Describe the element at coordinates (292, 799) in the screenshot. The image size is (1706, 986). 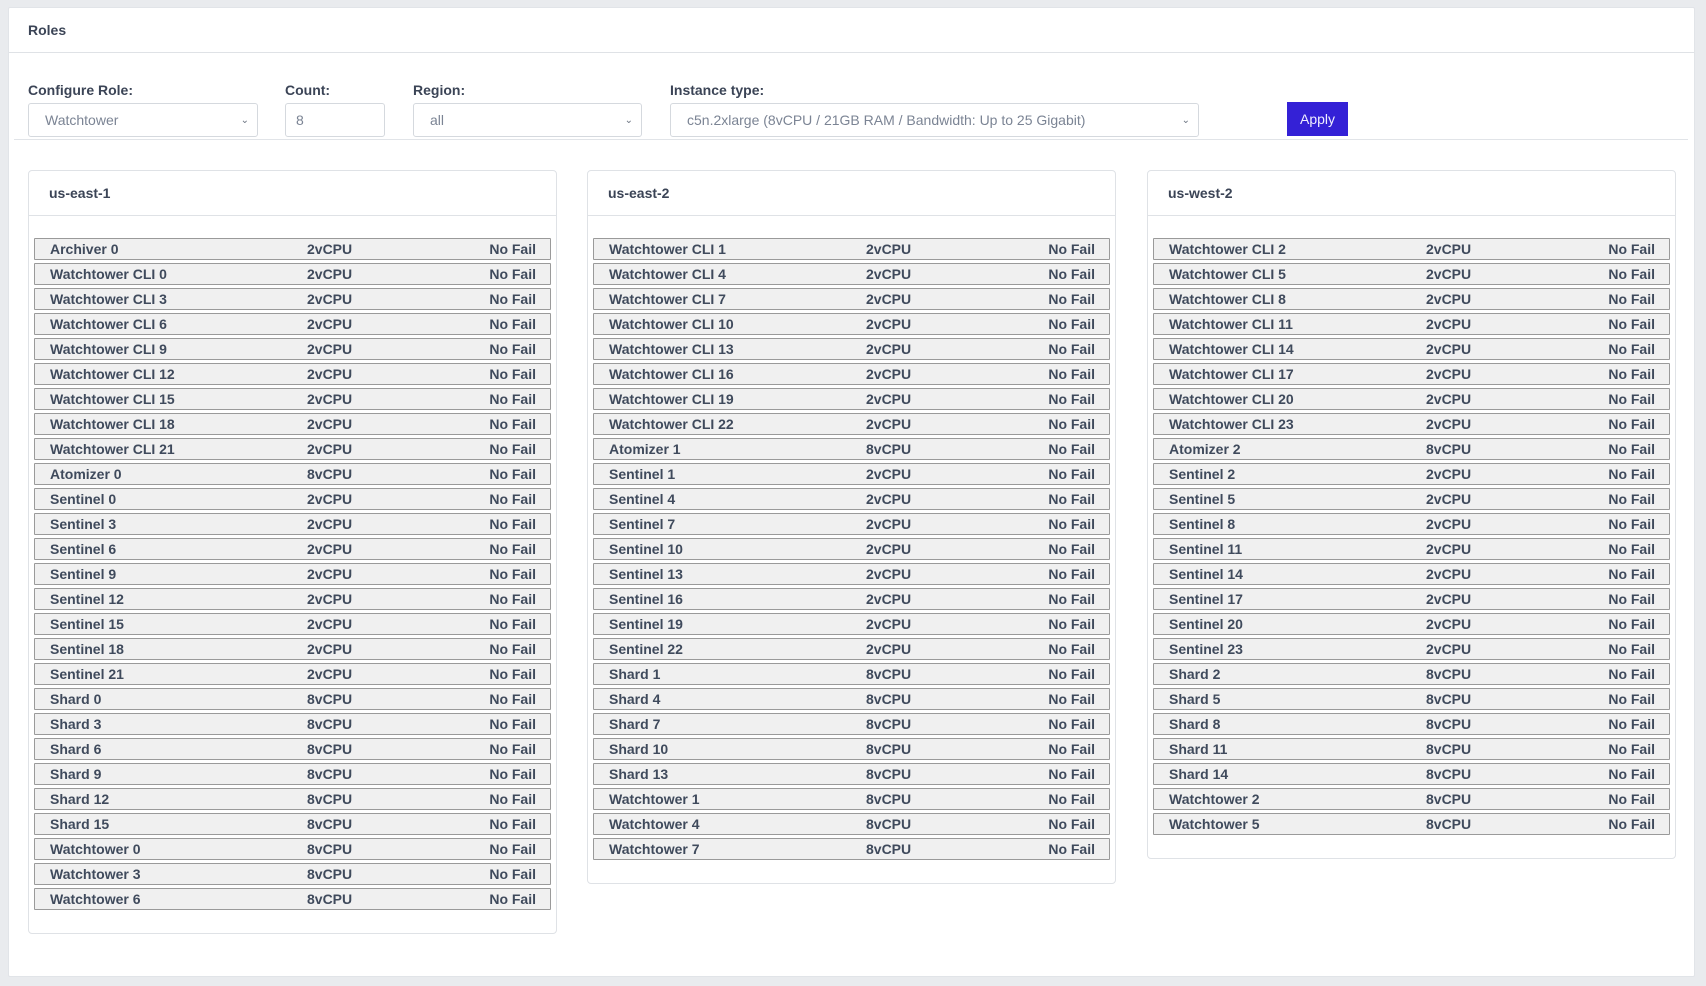
I see `instance-row: Shard 12 8vCPU No Fail` at that location.